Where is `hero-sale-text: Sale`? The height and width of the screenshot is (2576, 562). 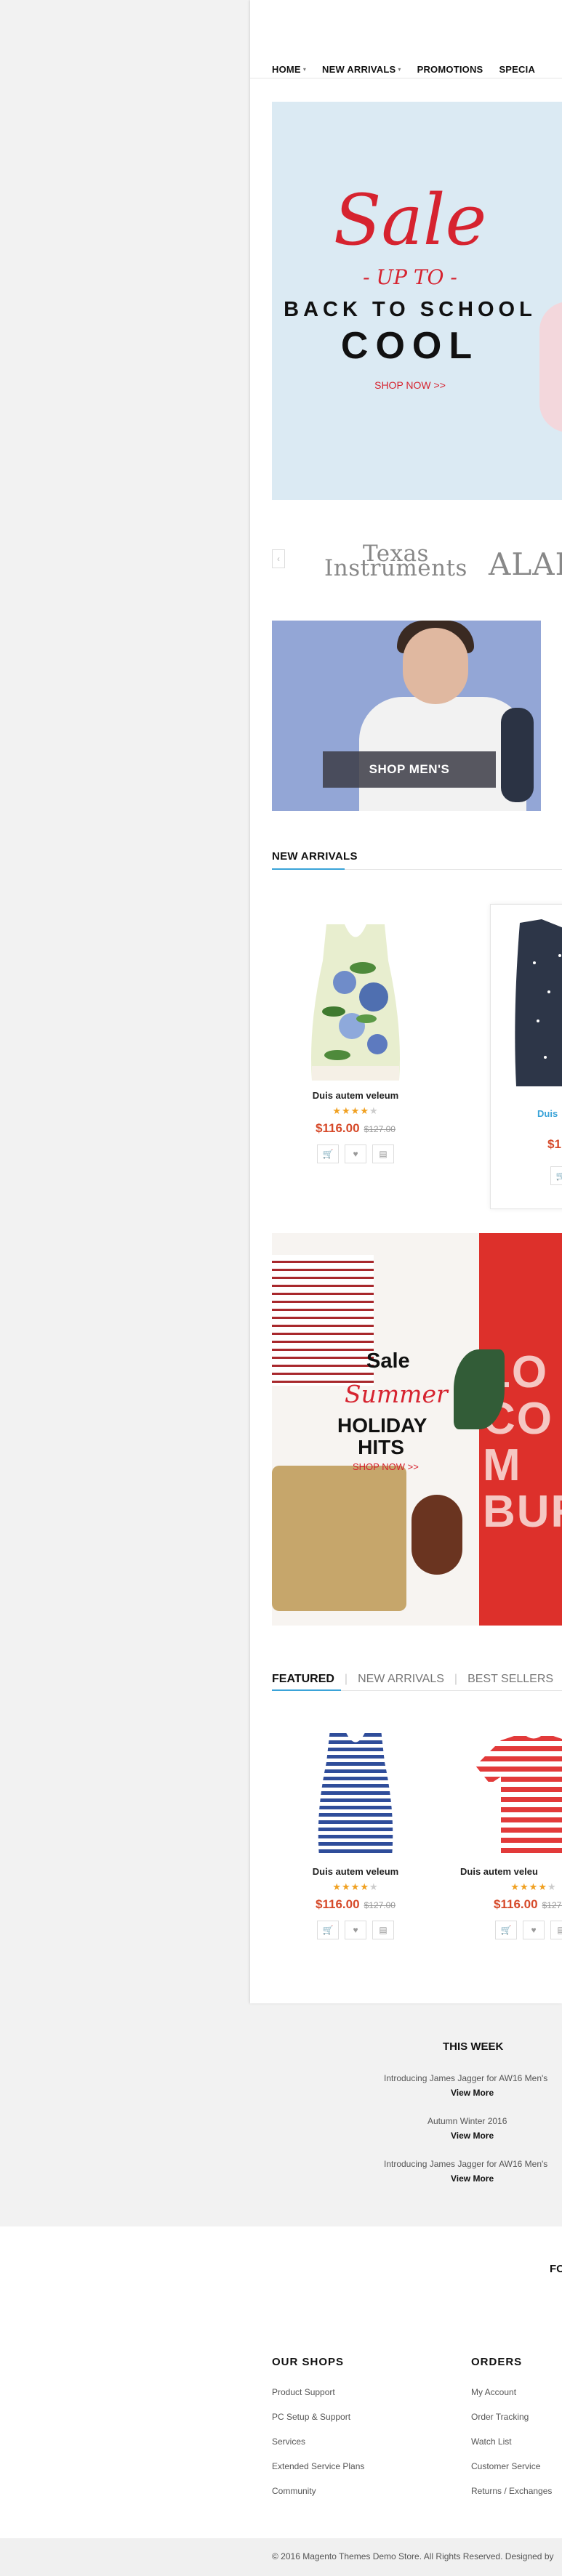
hero-sale-text: Sale is located at coordinates (410, 220).